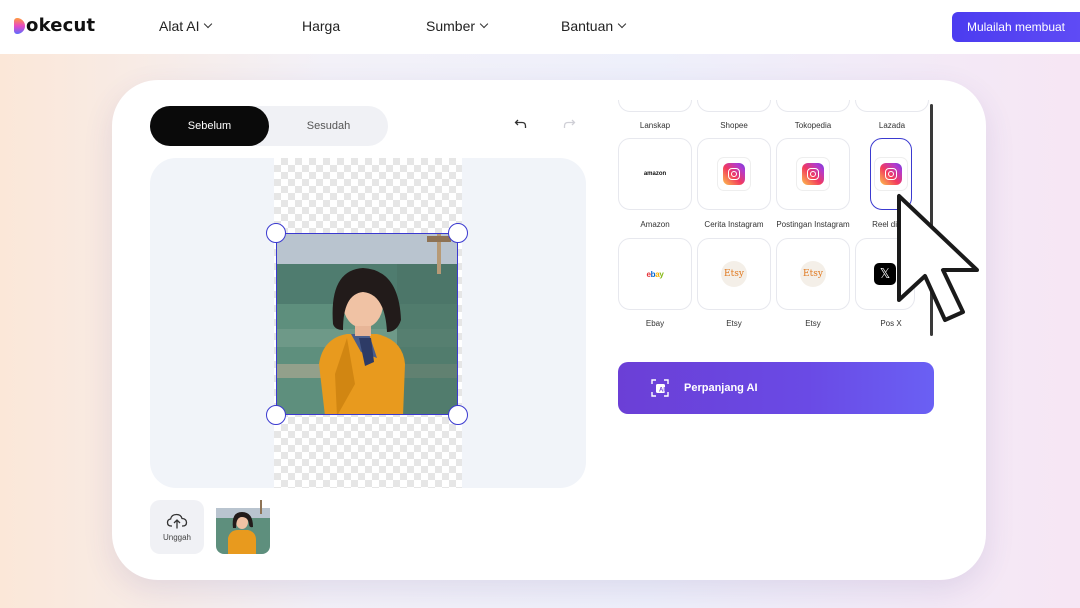 The image size is (1080, 608). I want to click on resize-handle-top-left, so click(276, 233).